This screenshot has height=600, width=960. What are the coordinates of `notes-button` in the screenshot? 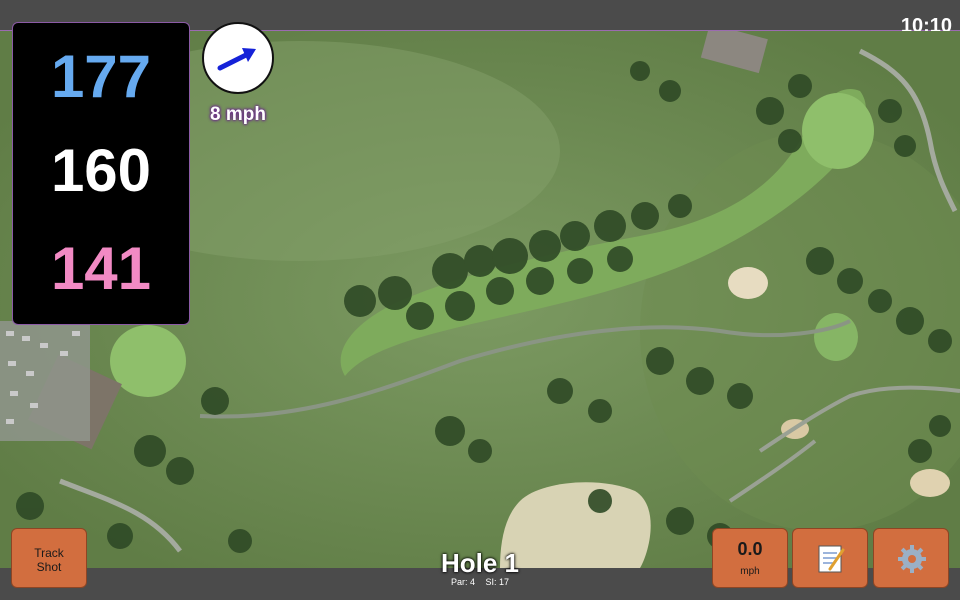 It's located at (830, 558).